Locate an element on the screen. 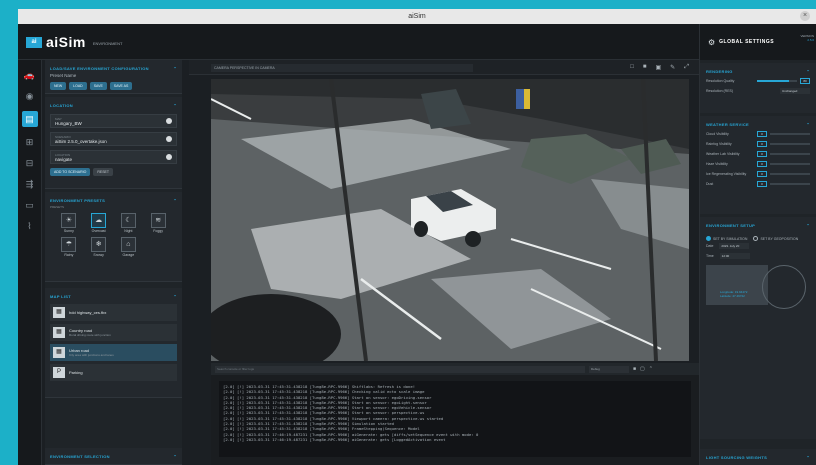  weather-row: Ice Regenerating Visibility 0 is located at coordinates (758, 174).